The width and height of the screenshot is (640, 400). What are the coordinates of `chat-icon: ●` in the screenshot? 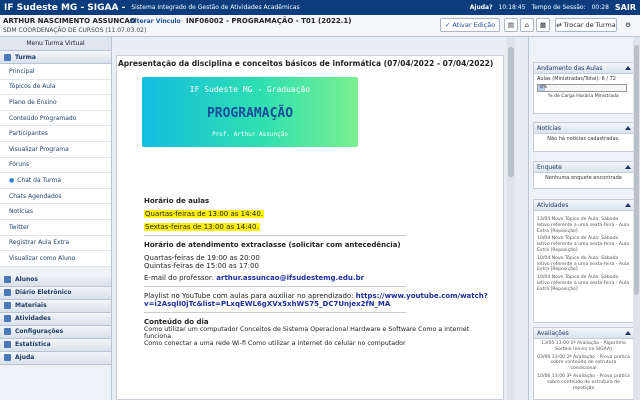 It's located at (12, 180).